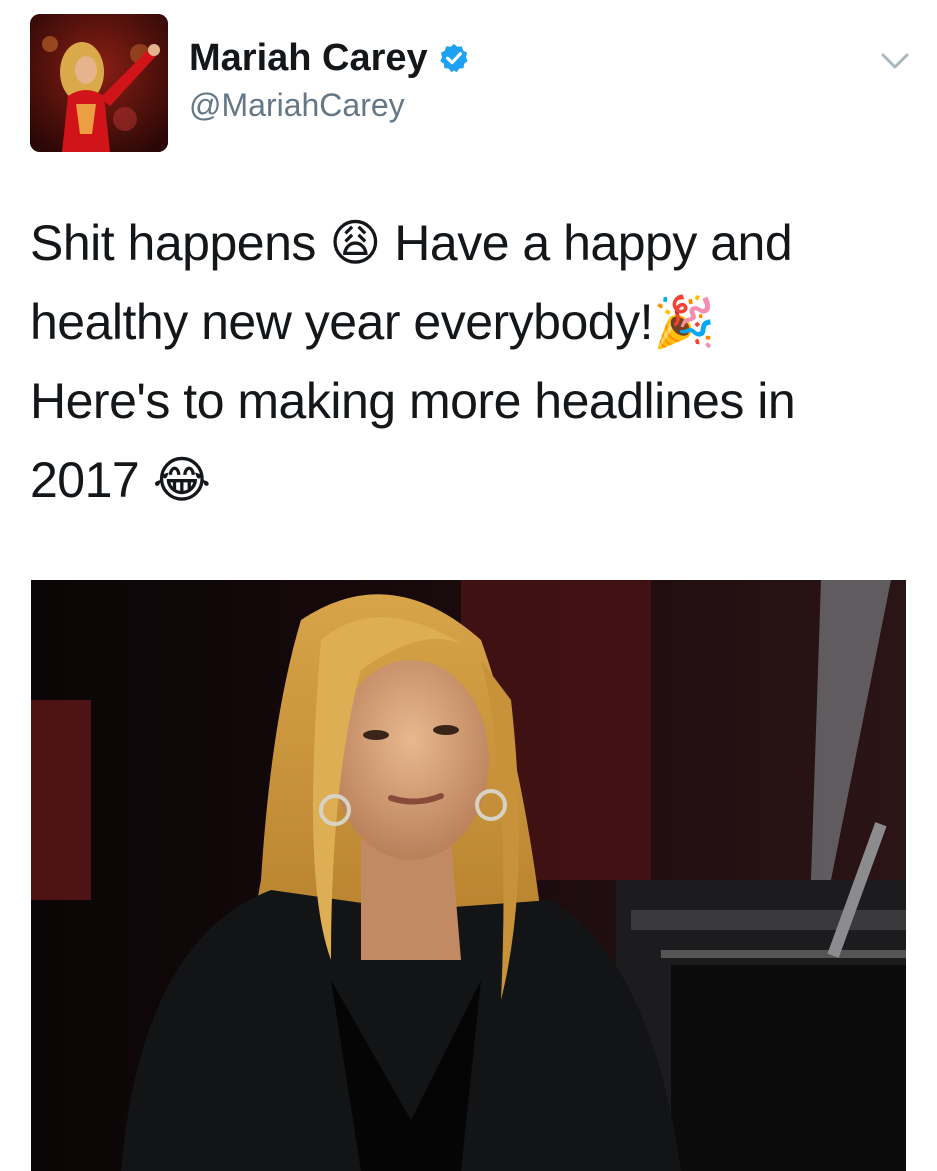 Image resolution: width=937 pixels, height=1171 pixels. I want to click on user-avatar, so click(99, 83).